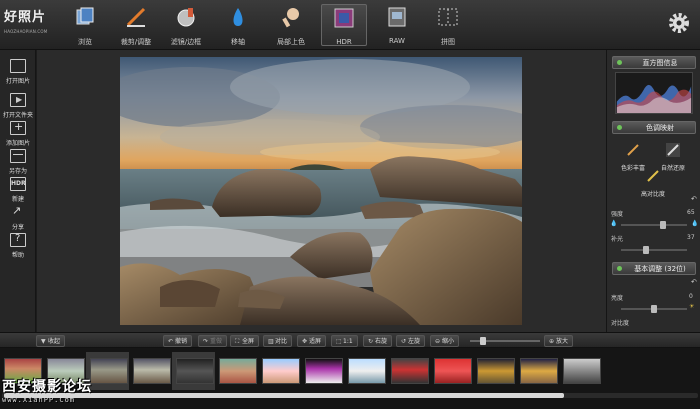  I want to click on tone-map-title: 色调映射, so click(660, 128).